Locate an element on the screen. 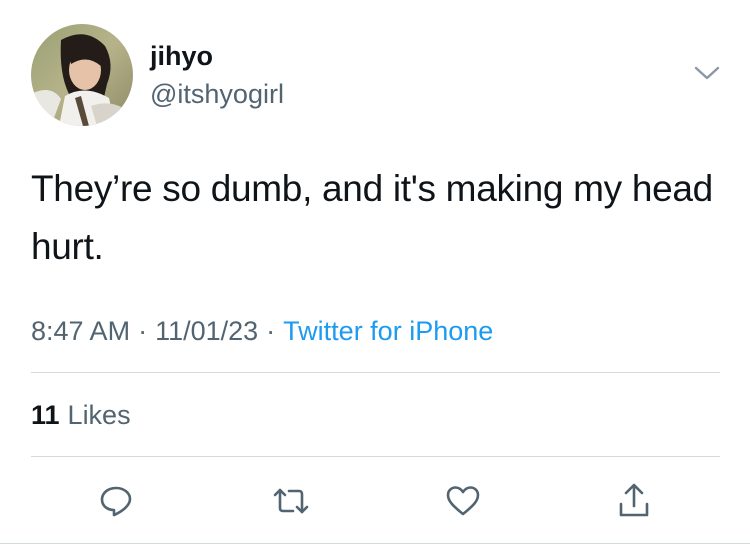 The width and height of the screenshot is (750, 545). share-icon is located at coordinates (634, 500).